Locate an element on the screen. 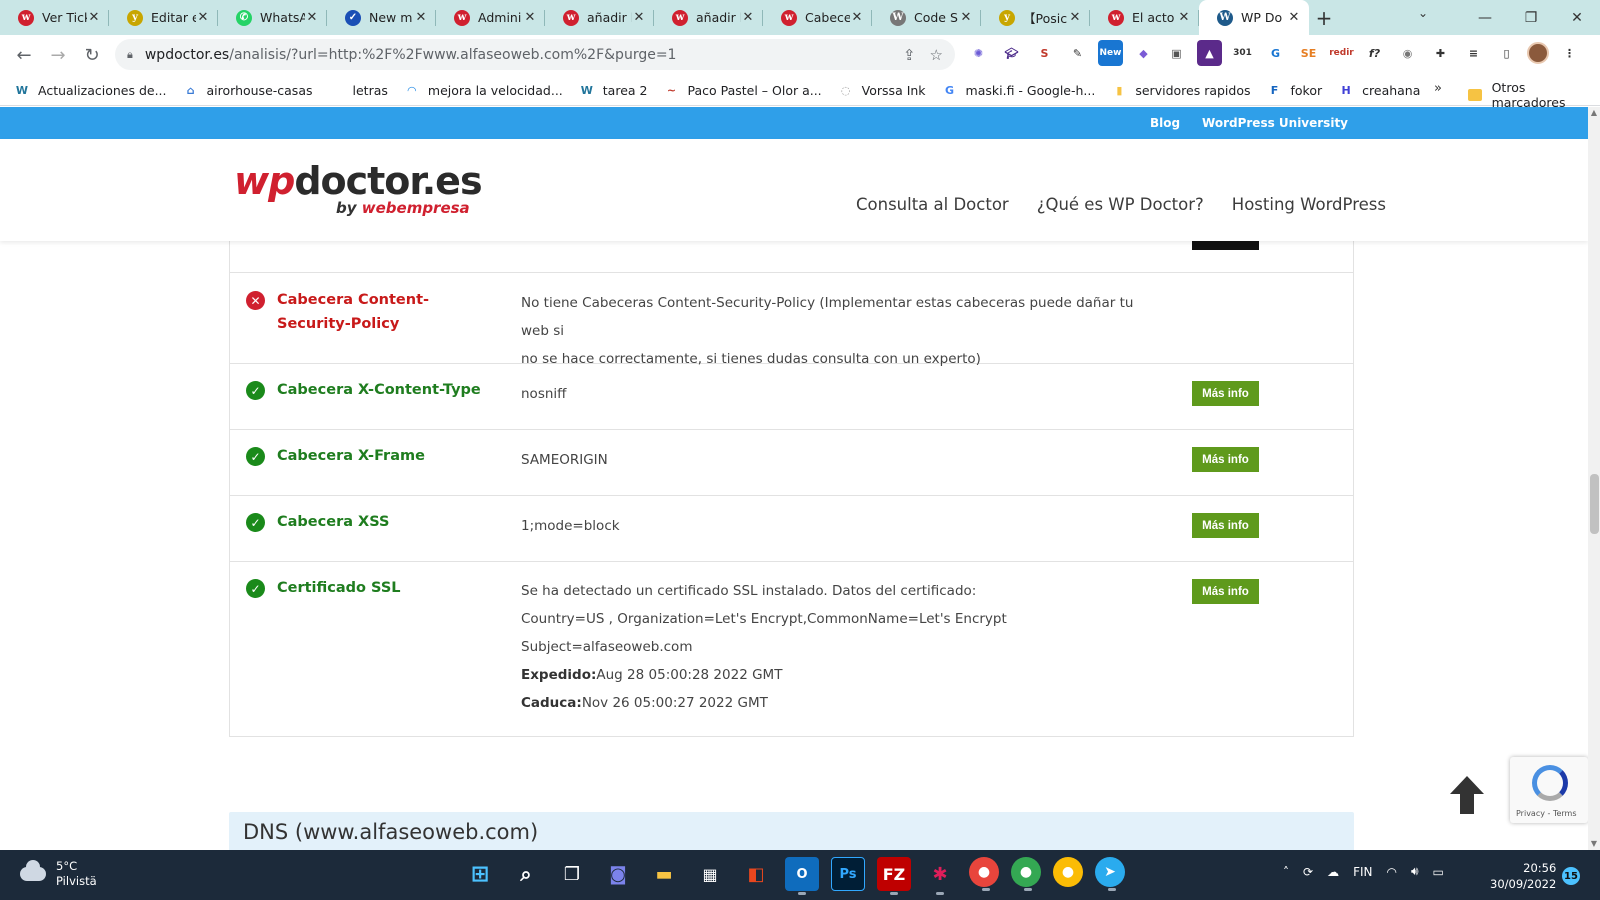 The width and height of the screenshot is (1600, 900). browser-tab: w Ver Tick ✕ is located at coordinates (54, 17).